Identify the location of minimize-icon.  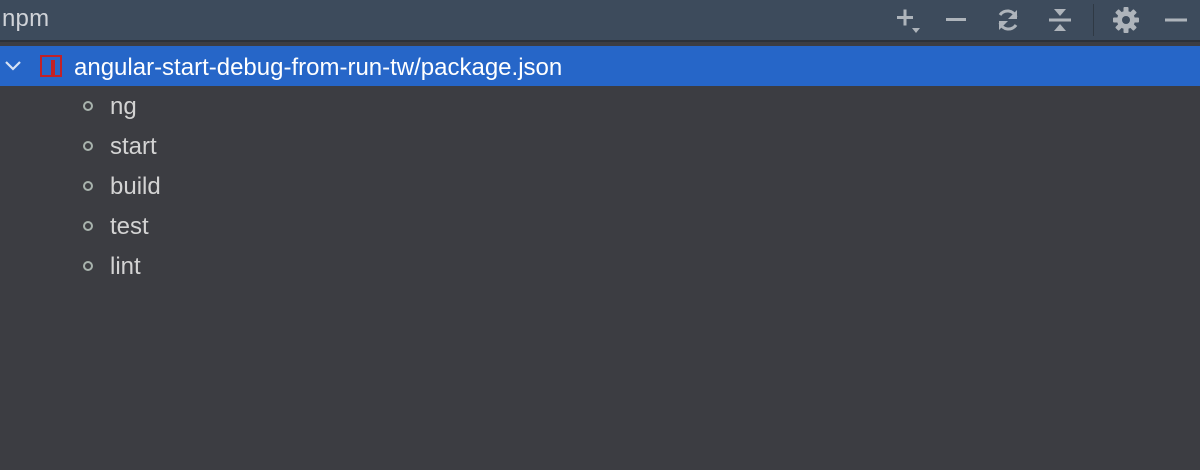
(1176, 20).